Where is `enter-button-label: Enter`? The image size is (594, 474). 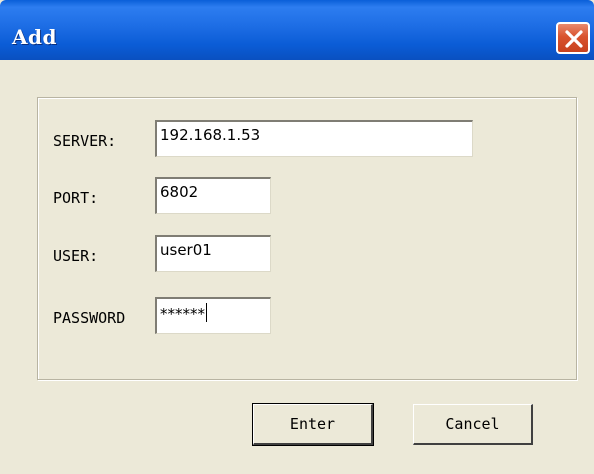
enter-button-label: Enter is located at coordinates (312, 424).